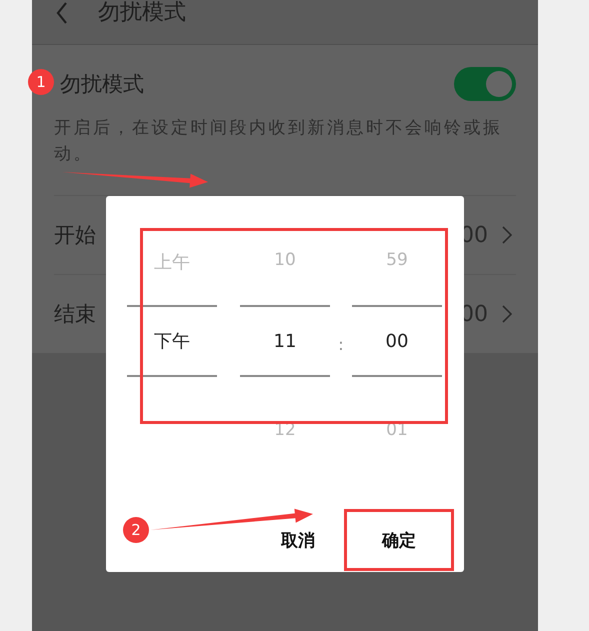 Image resolution: width=589 pixels, height=631 pixels. I want to click on picker-selected-value: 00, so click(397, 341).